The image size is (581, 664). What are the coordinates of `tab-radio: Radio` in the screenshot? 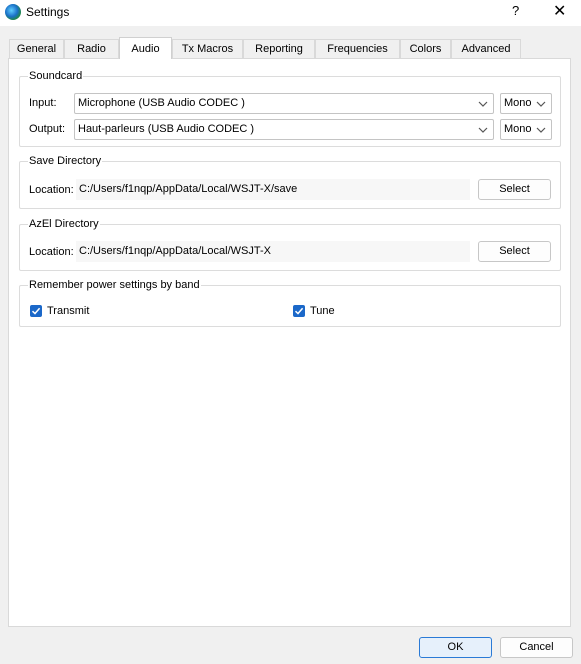 It's located at (91, 48).